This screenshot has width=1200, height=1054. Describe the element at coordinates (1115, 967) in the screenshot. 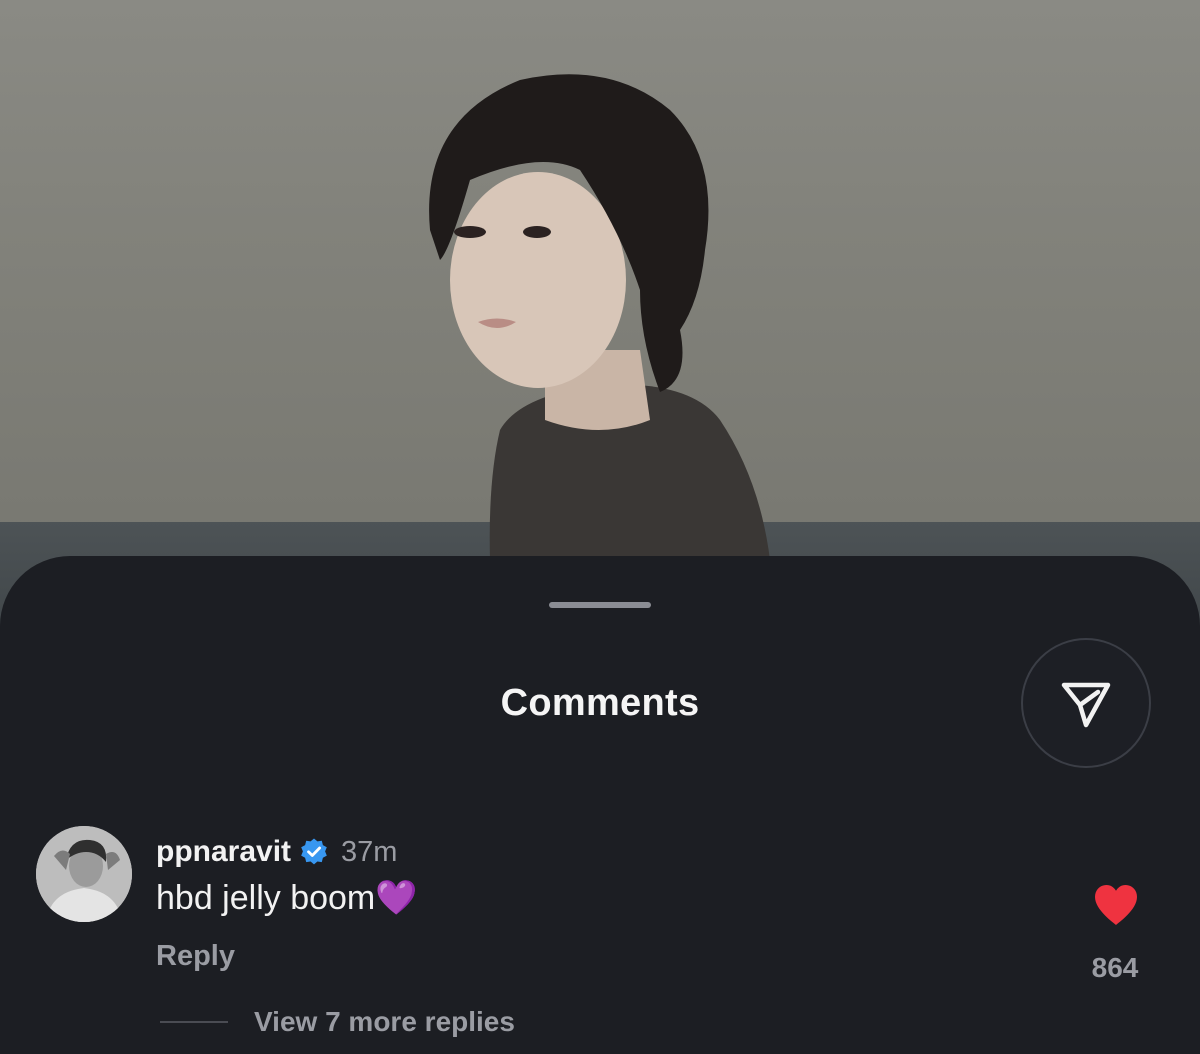

I see `like-count: 864` at that location.